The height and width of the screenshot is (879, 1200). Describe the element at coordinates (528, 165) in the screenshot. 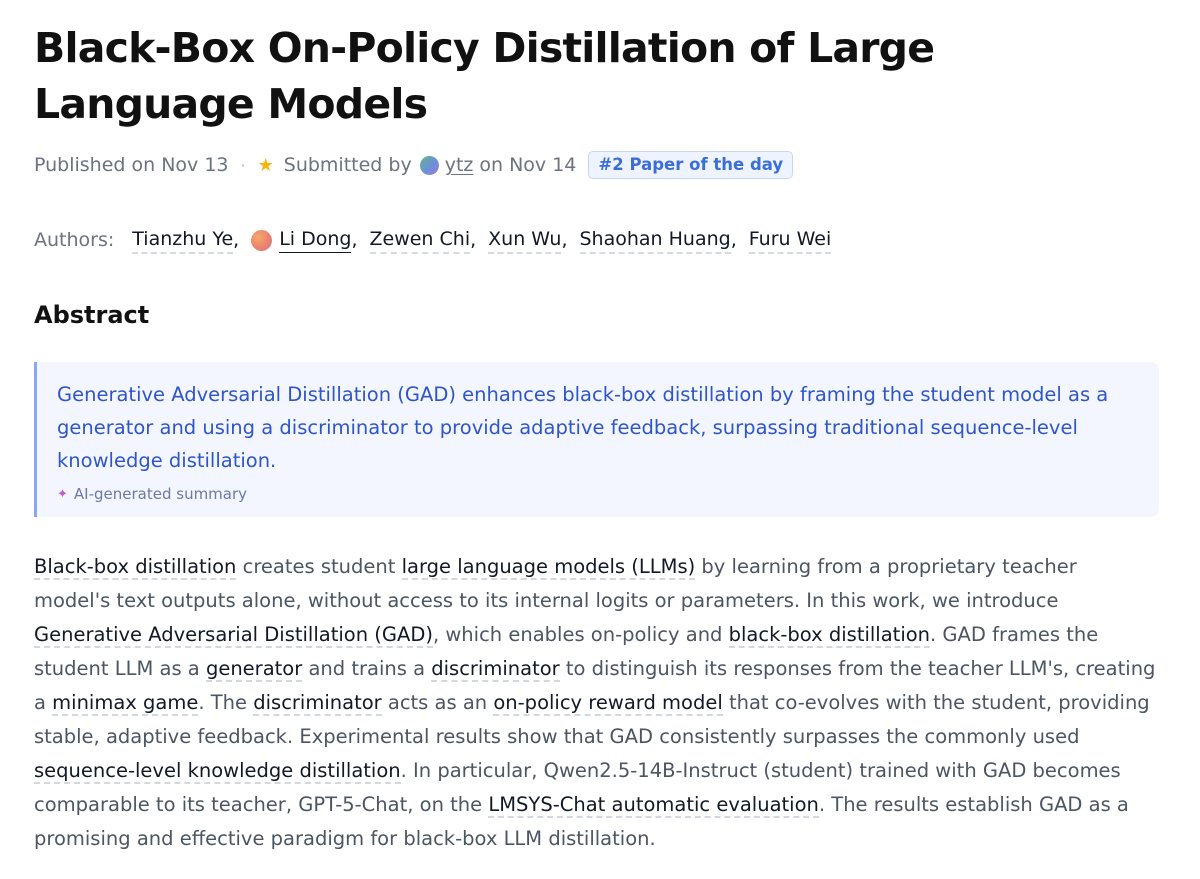

I see `submitted-date: on Nov 14` at that location.